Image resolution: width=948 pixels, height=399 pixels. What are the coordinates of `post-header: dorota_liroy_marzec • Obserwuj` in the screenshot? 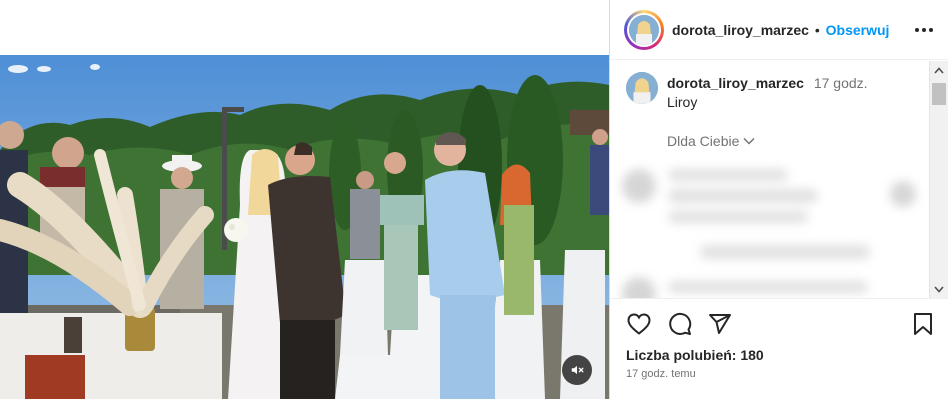 It's located at (779, 30).